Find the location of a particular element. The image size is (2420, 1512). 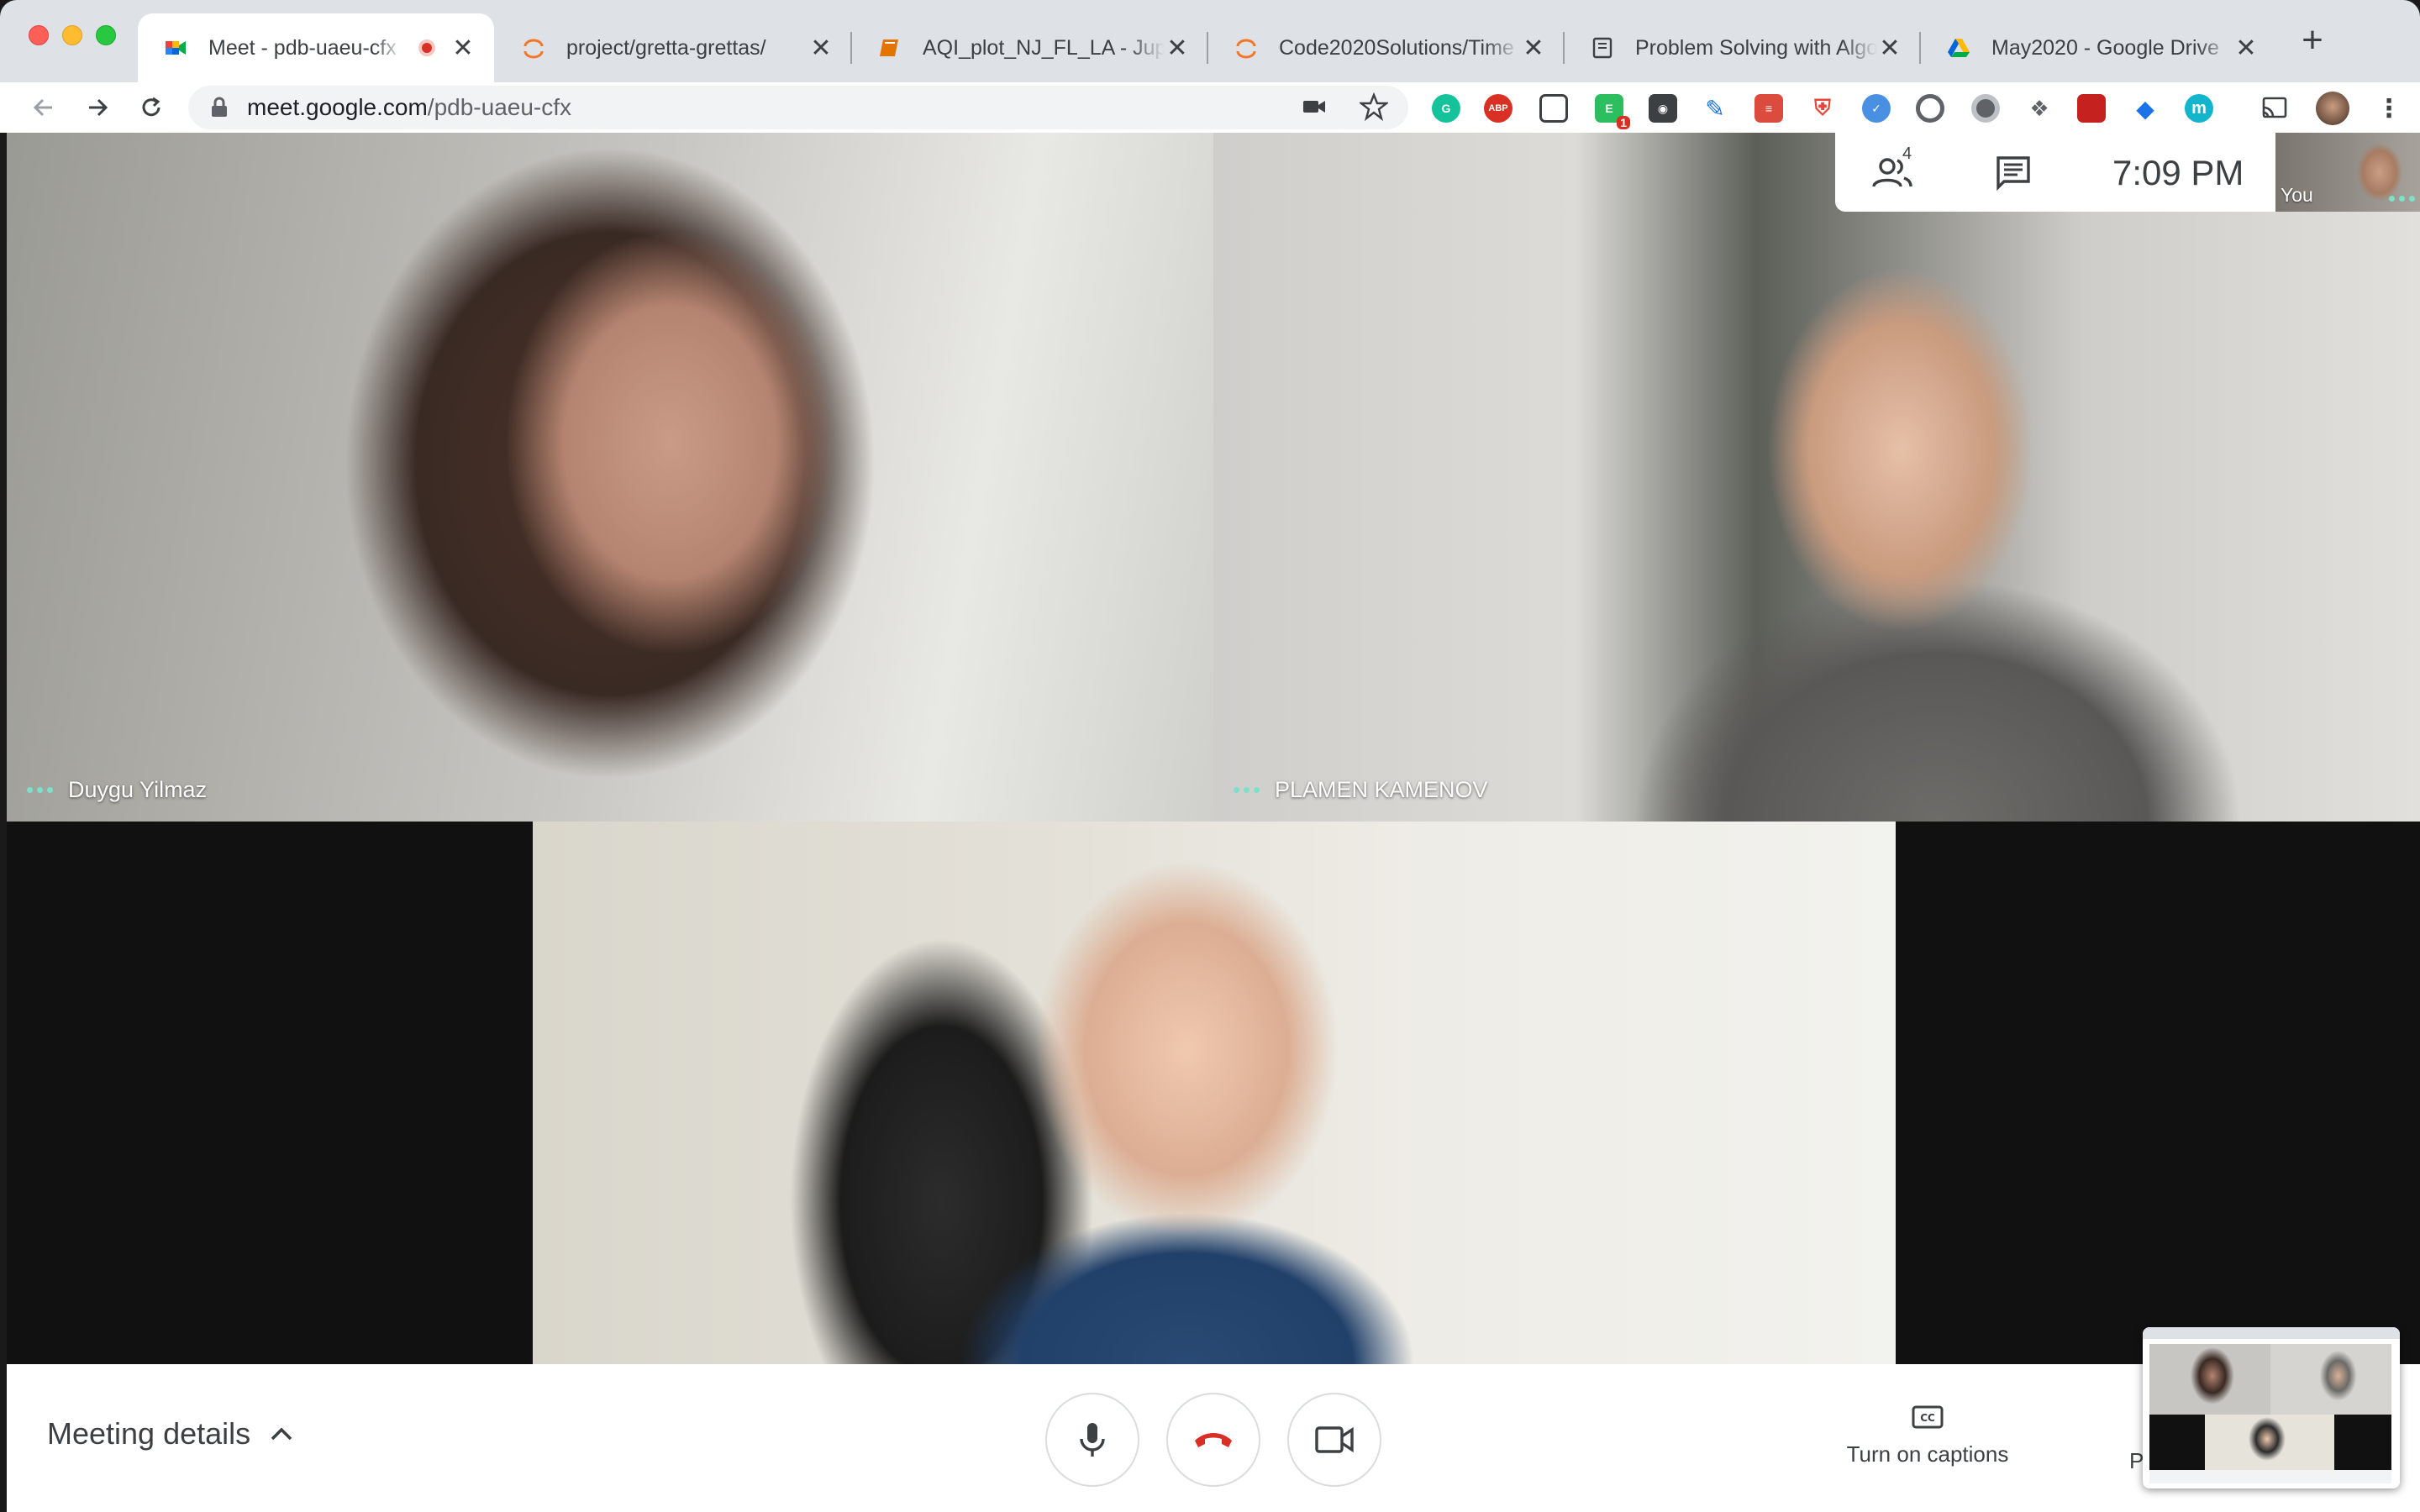

tab-title: Code2020Solutions/Time is located at coordinates (1396, 47).